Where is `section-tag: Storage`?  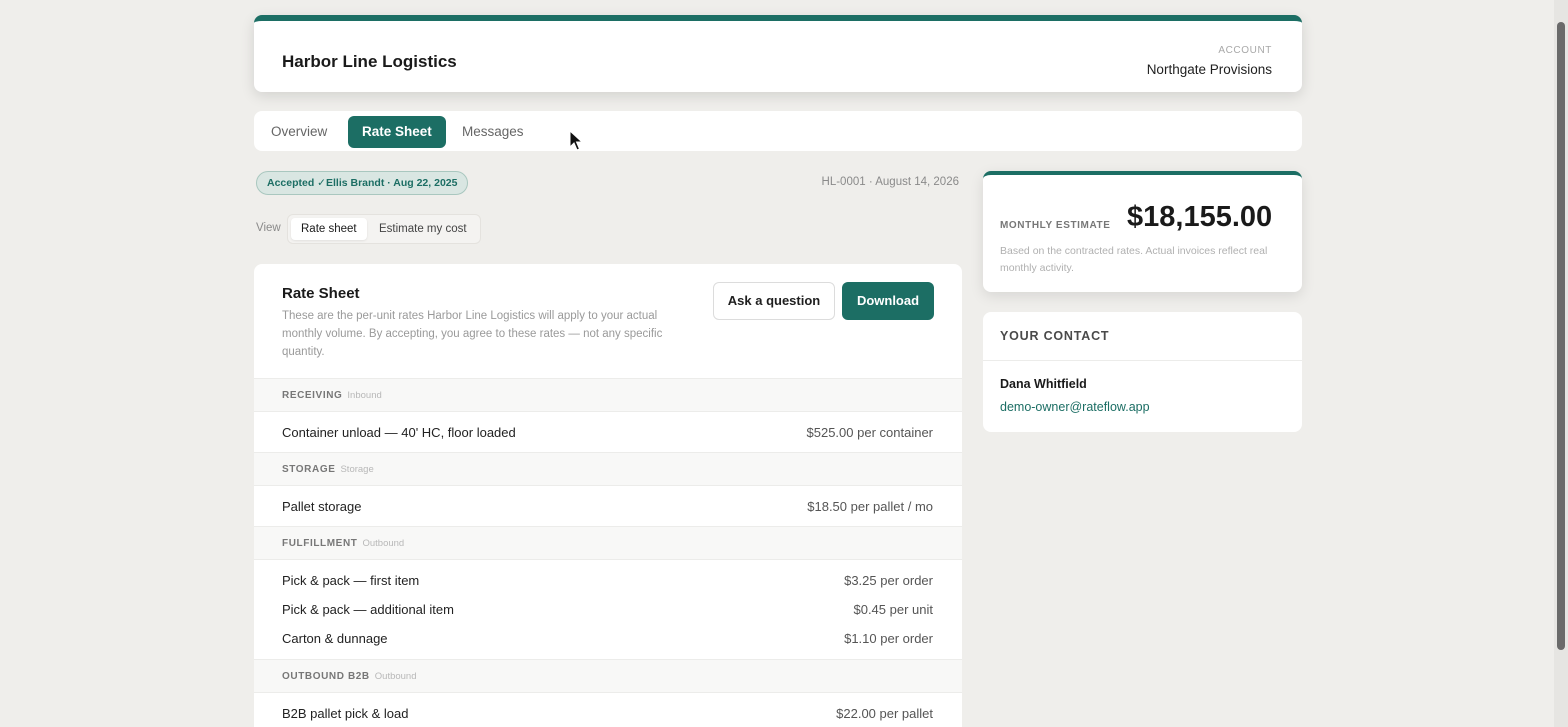 section-tag: Storage is located at coordinates (357, 469).